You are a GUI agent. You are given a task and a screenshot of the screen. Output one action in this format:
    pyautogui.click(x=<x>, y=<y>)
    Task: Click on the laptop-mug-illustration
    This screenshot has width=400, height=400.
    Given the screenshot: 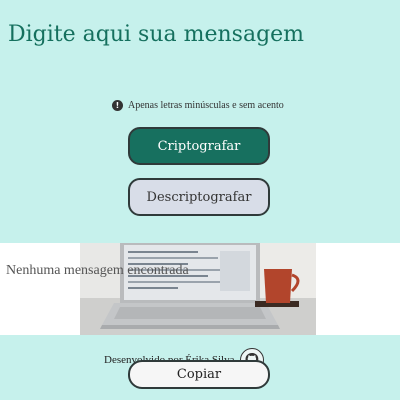 What is the action you would take?
    pyautogui.click(x=198, y=289)
    